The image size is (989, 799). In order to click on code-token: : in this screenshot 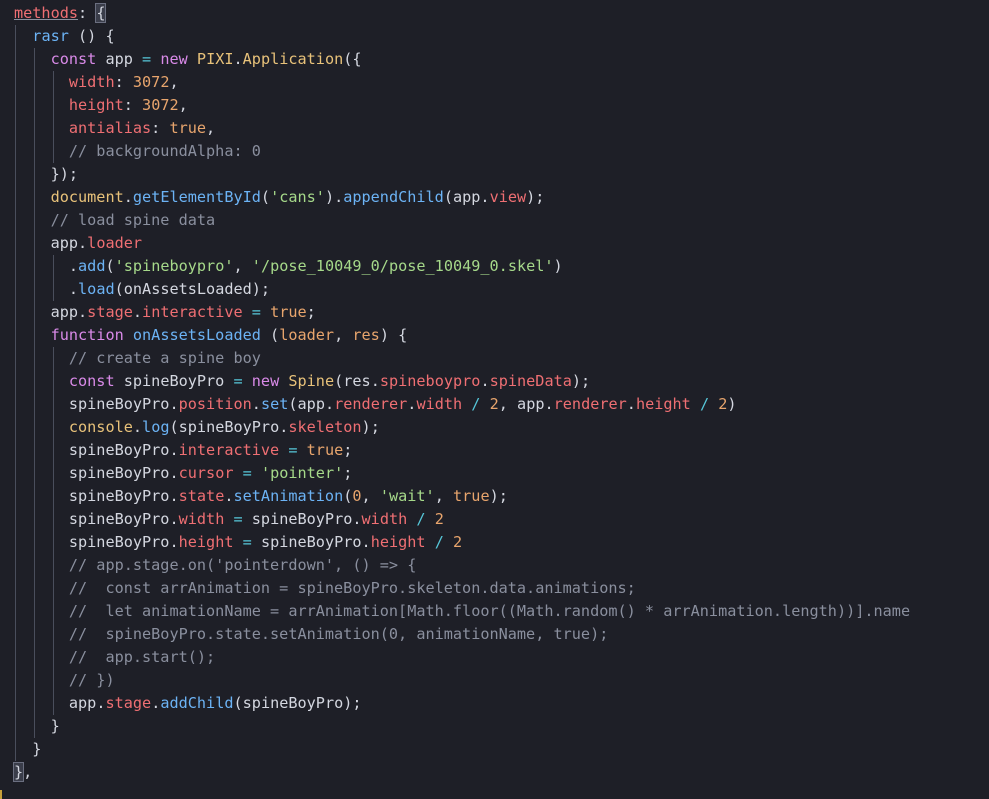, I will do `click(87, 13)`.